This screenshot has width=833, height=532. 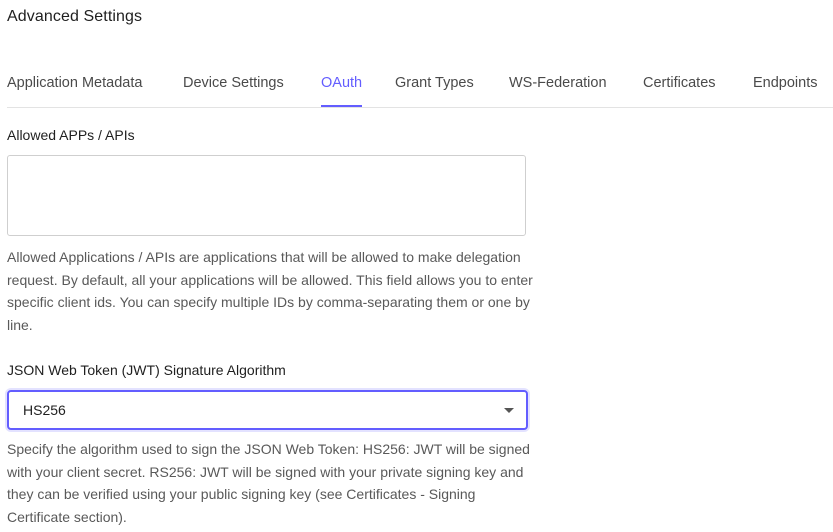 What do you see at coordinates (74, 90) in the screenshot?
I see `tab-application-metadata: Application Metadata` at bounding box center [74, 90].